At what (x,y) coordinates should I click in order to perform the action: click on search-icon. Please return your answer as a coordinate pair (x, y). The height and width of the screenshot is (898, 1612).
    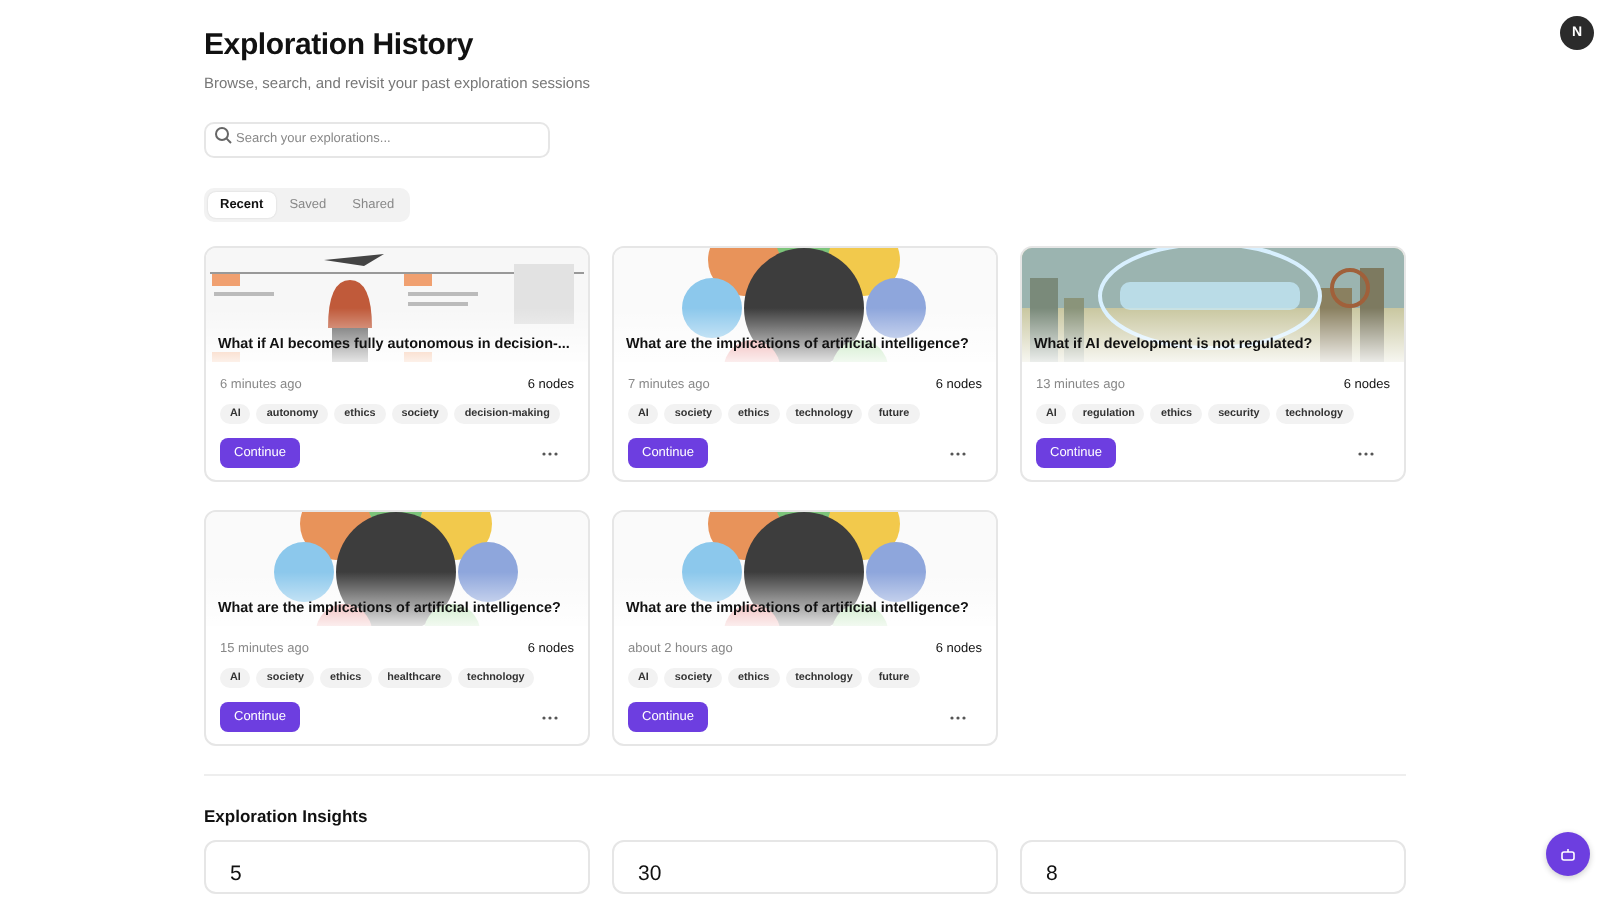
    Looking at the image, I should click on (223, 134).